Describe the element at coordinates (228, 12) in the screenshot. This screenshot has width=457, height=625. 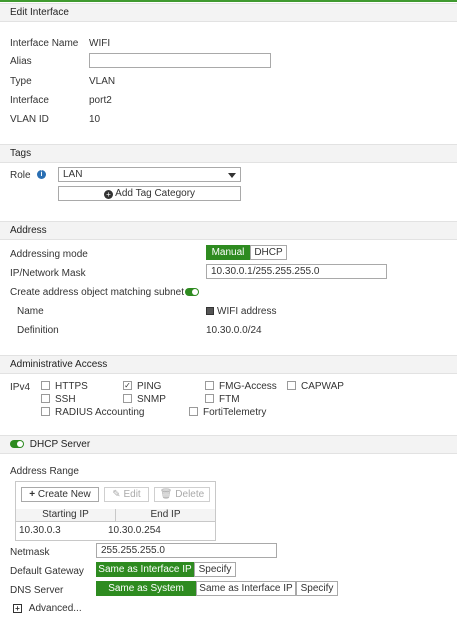
I see `page-title: Edit Interface` at that location.